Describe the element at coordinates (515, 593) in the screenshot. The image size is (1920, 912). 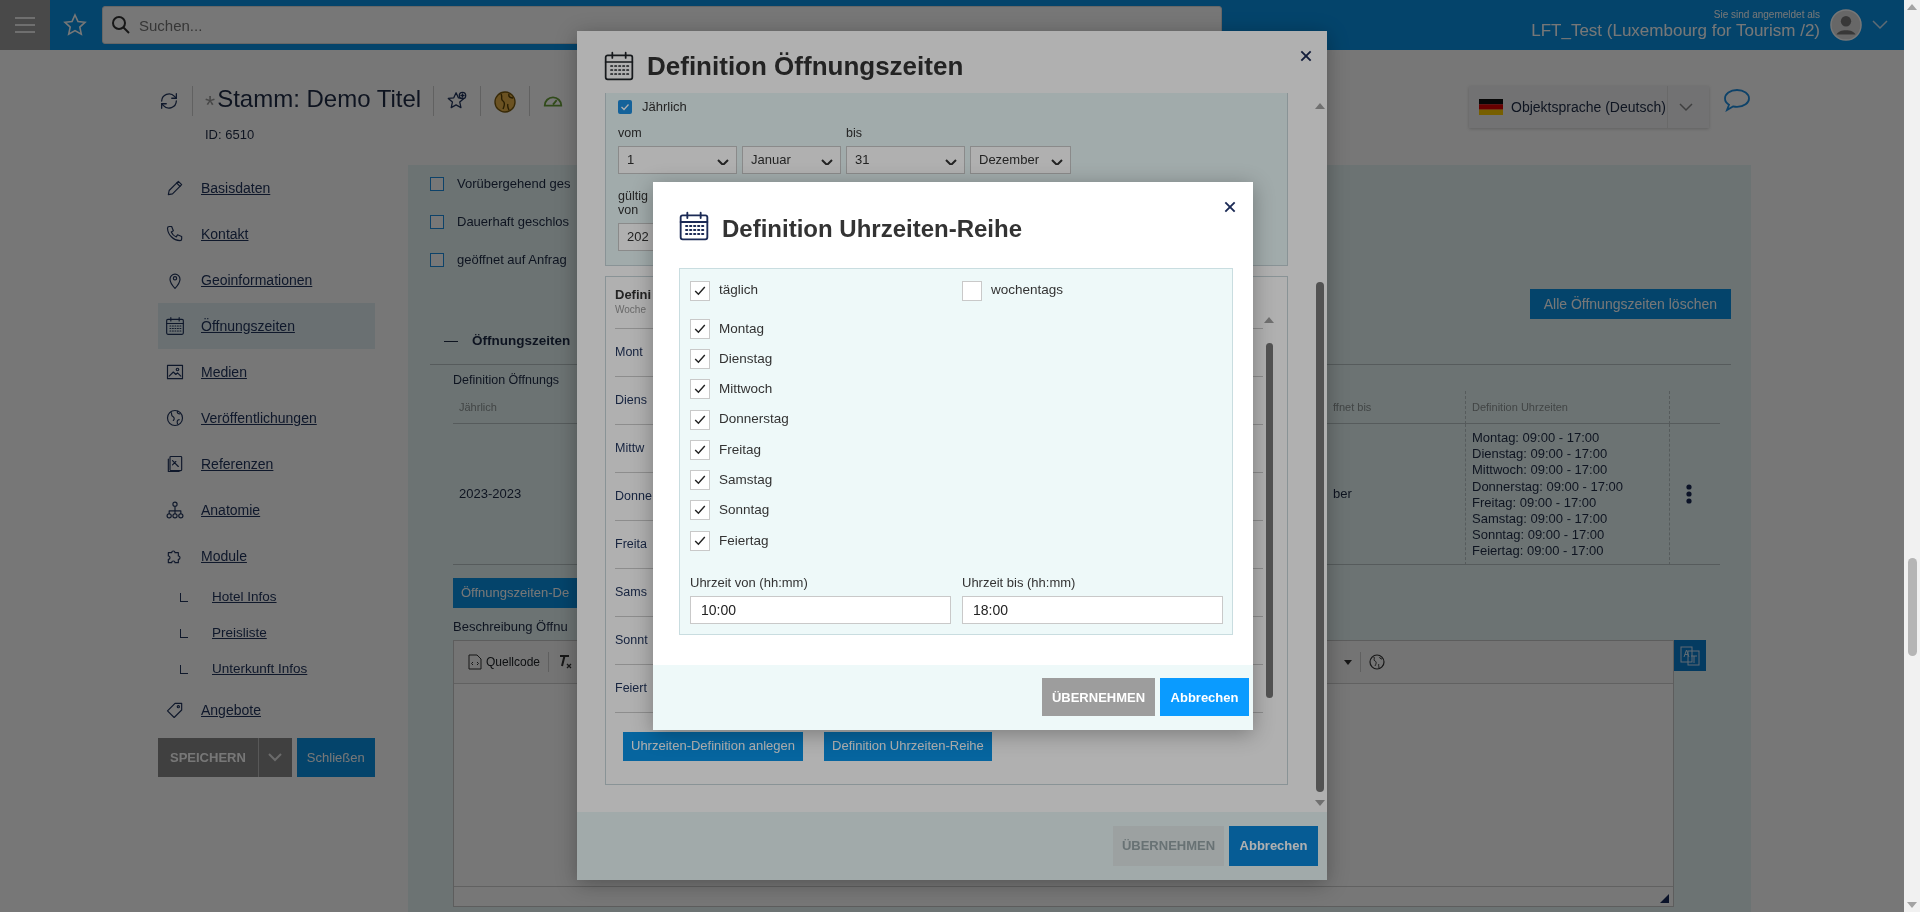
I see `definition-button: Öffnungszeiten-De` at that location.